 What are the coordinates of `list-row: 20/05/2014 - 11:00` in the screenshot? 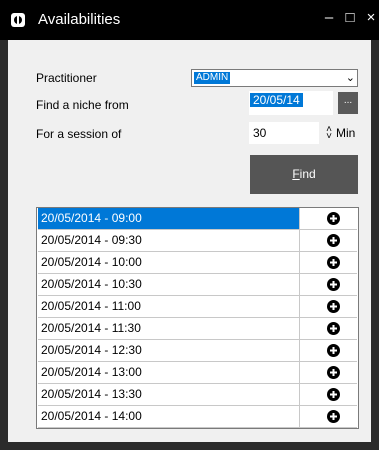 It's located at (197, 307).